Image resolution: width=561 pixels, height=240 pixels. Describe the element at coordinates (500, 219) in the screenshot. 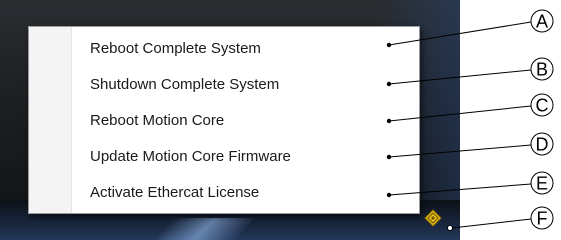

I see `callout-f: F` at that location.